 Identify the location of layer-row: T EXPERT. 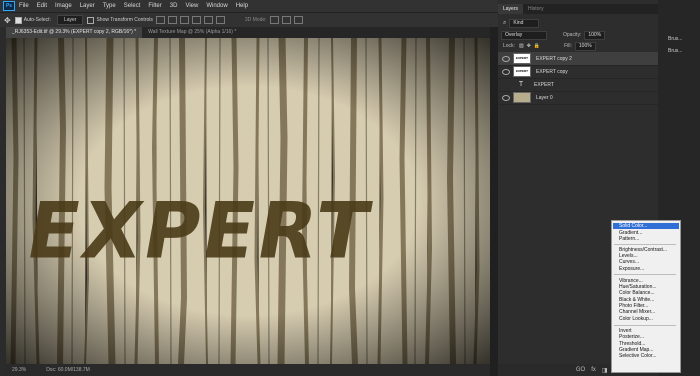
(578, 85).